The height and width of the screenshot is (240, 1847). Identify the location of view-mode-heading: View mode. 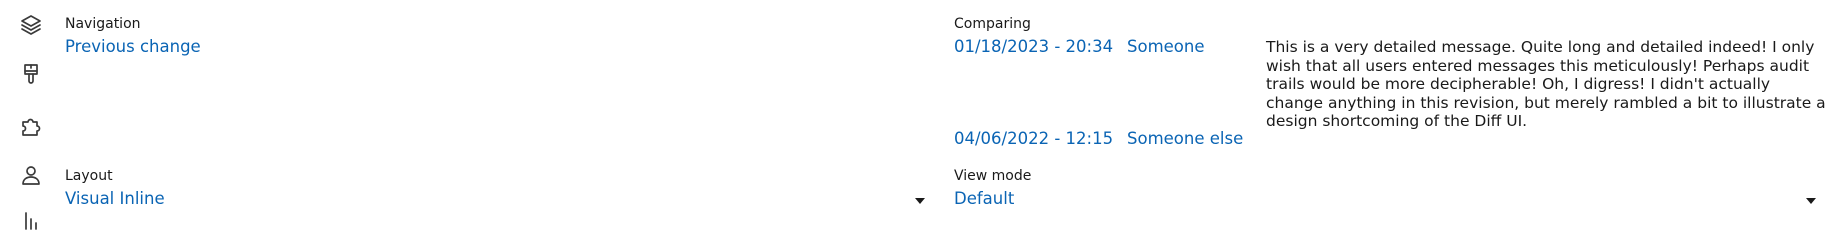
(993, 176).